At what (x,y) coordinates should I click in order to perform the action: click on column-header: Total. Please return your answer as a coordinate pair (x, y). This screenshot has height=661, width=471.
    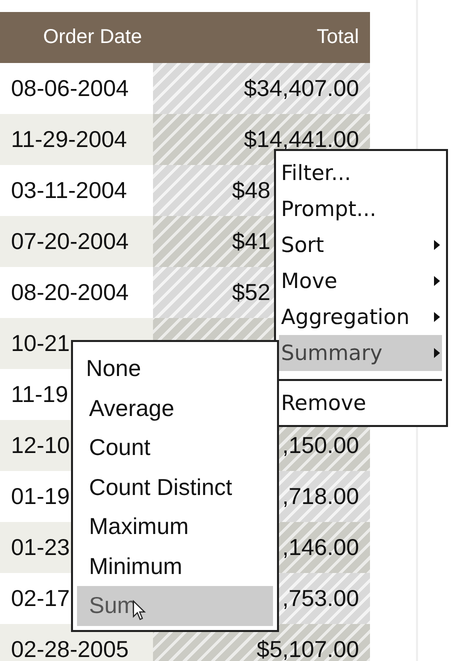
    Looking at the image, I should click on (261, 37).